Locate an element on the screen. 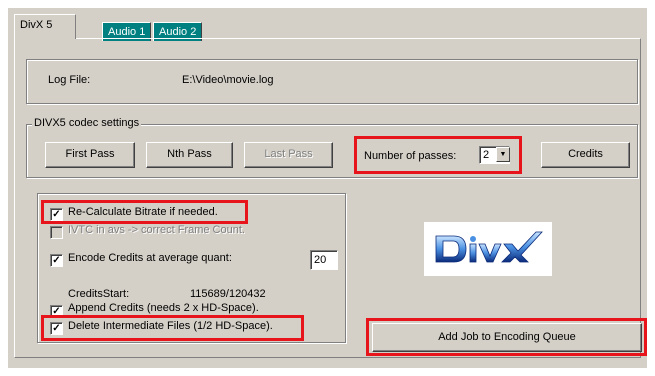 This screenshot has height=376, width=655. first-pass-button: First Pass is located at coordinates (90, 155).